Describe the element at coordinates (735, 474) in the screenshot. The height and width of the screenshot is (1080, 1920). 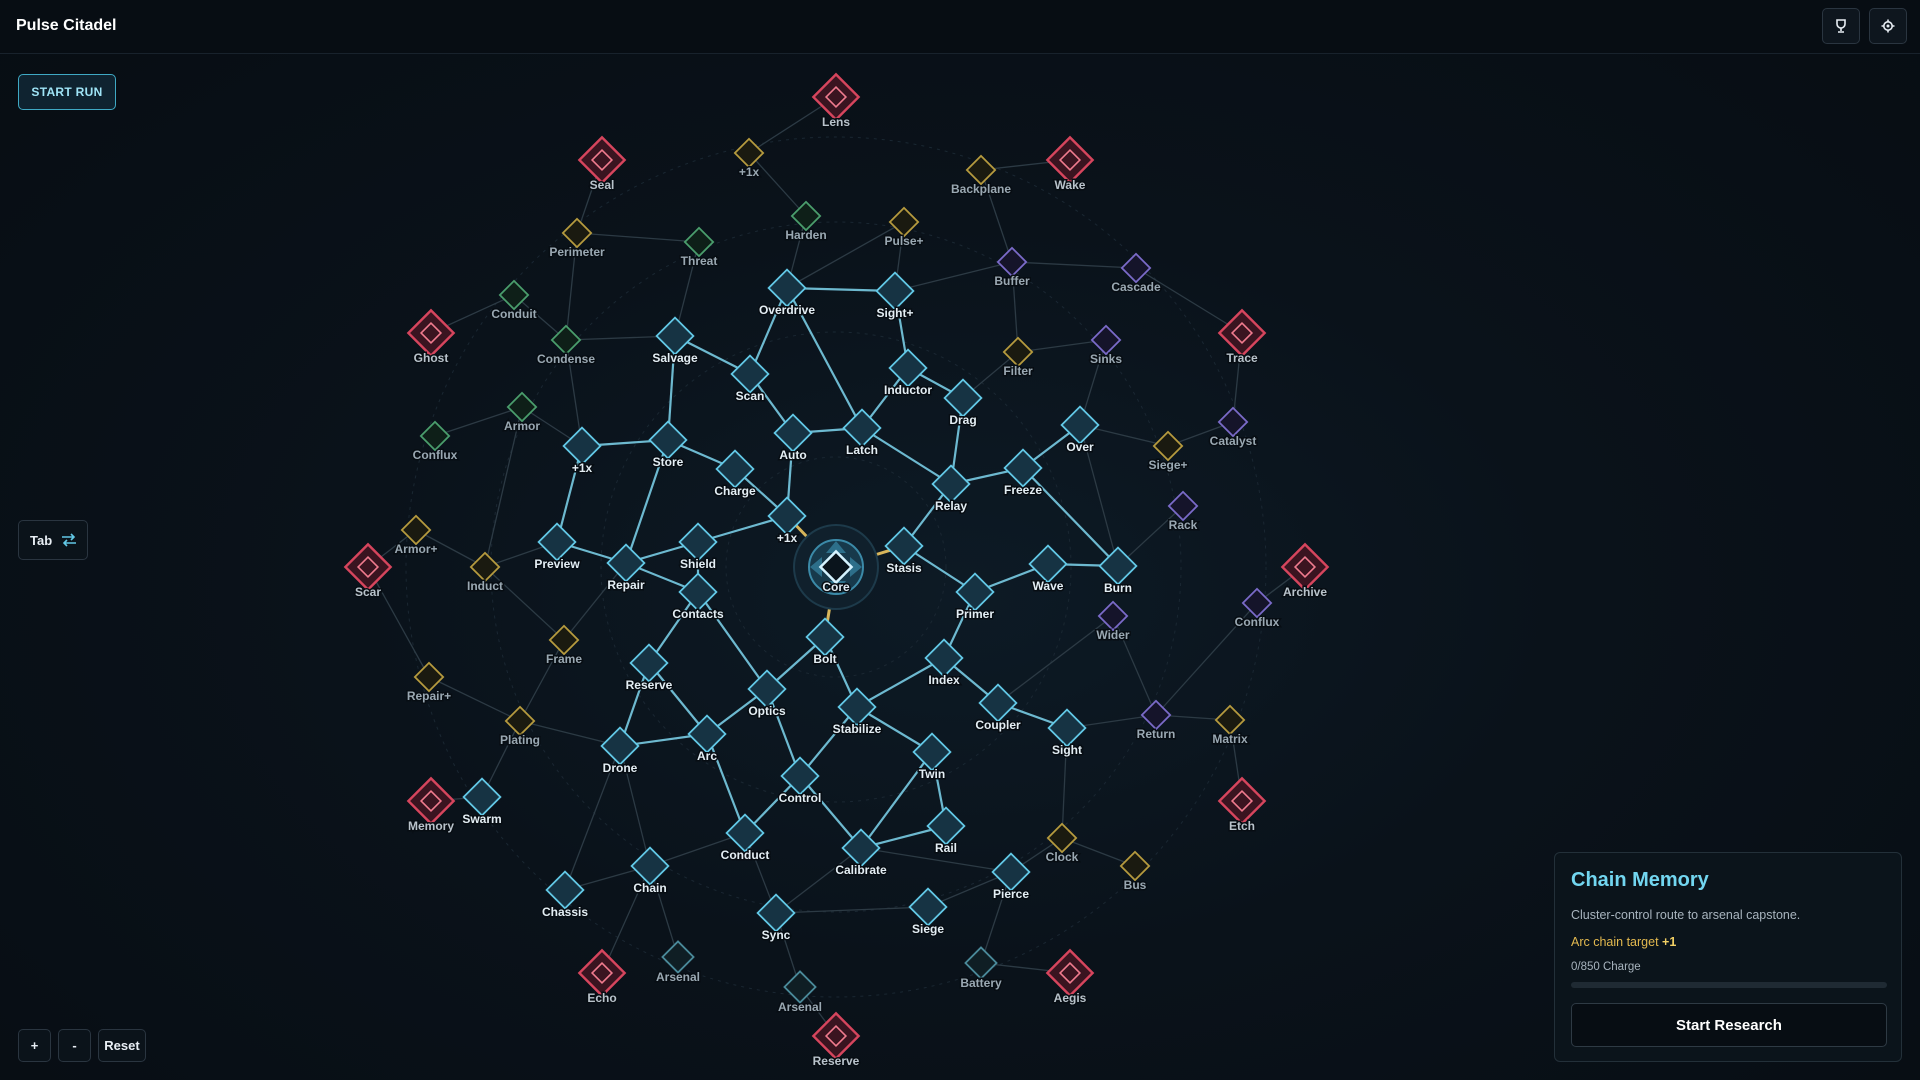
I see `skill-node-charge: Charge` at that location.